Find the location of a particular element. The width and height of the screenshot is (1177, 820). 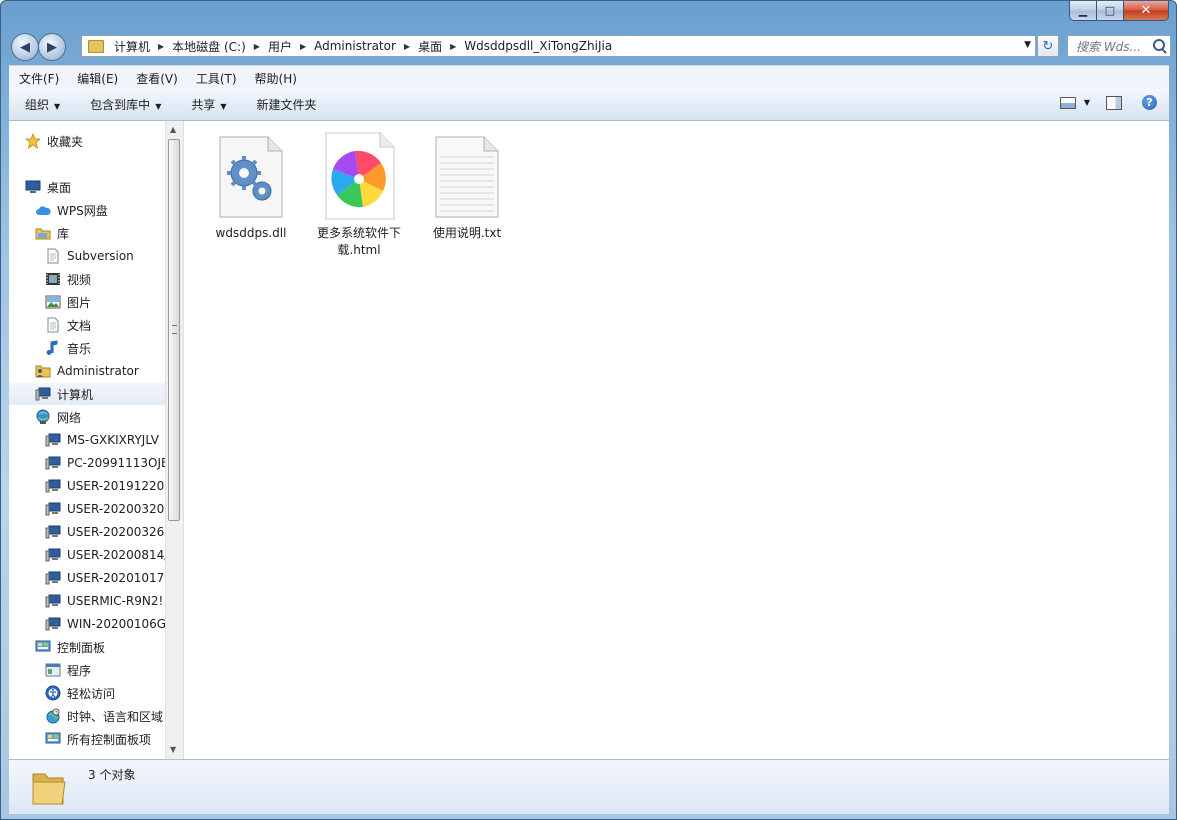

back-button: ◀ is located at coordinates (25, 47).